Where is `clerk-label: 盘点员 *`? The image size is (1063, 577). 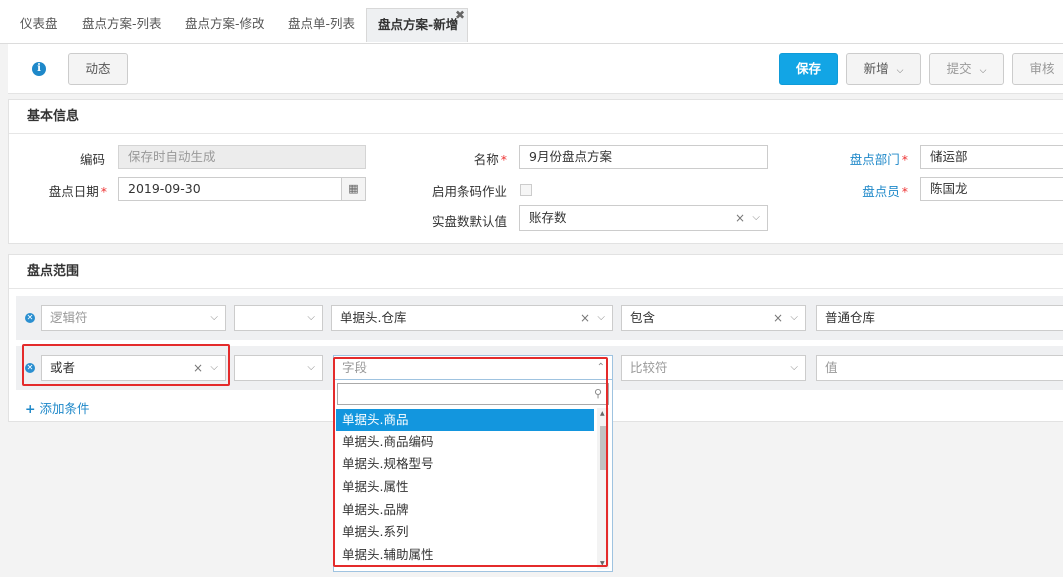 clerk-label: 盘点员 * is located at coordinates (874, 190).